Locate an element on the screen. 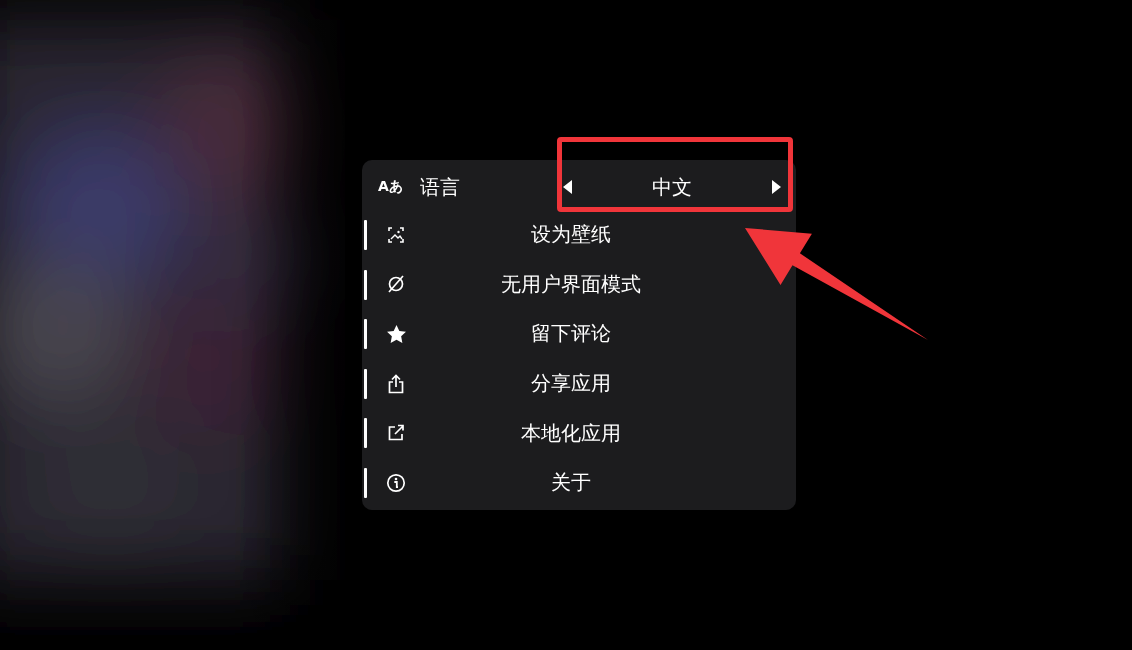 The height and width of the screenshot is (650, 1132). language-label: 语言 is located at coordinates (440, 187).